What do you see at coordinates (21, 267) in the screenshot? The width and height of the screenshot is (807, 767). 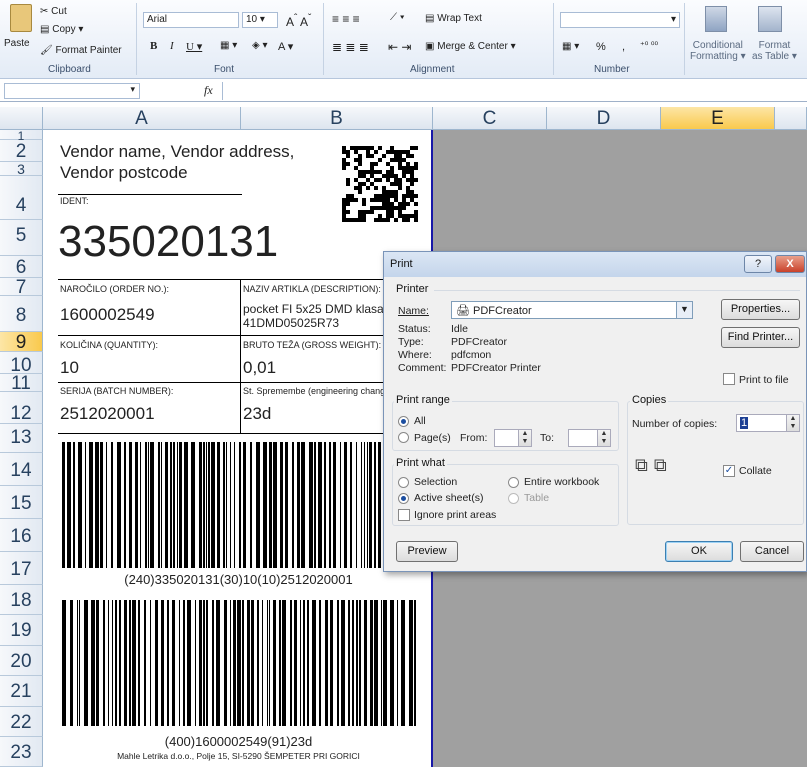 I see `row-header-6: 6` at bounding box center [21, 267].